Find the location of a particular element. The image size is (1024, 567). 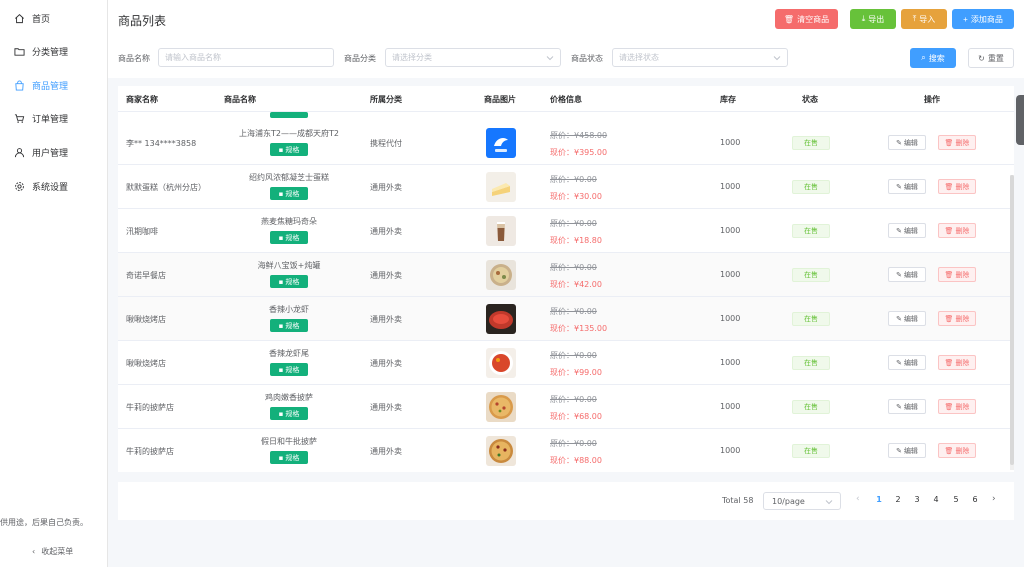

col-stock: 库存 is located at coordinates (728, 99).